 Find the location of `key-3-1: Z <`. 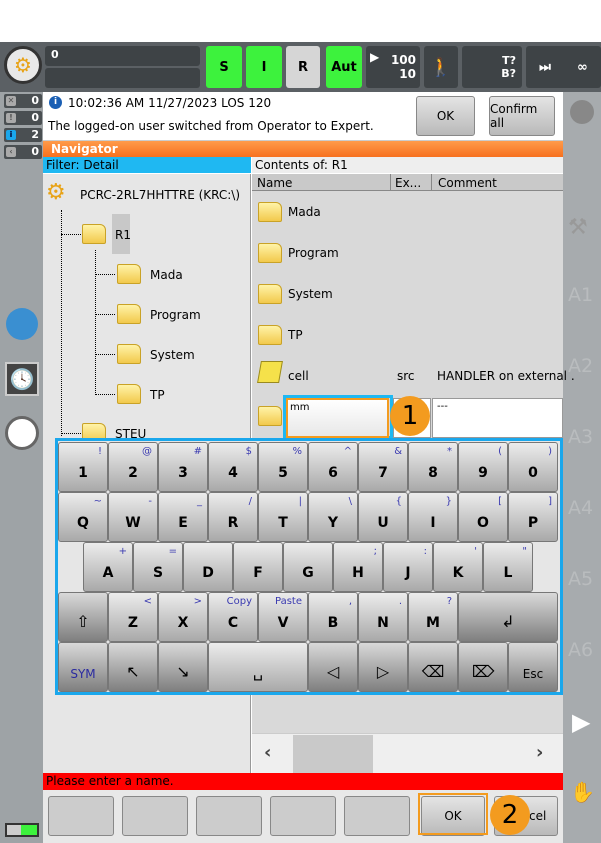

key-3-1: Z < is located at coordinates (133, 617).